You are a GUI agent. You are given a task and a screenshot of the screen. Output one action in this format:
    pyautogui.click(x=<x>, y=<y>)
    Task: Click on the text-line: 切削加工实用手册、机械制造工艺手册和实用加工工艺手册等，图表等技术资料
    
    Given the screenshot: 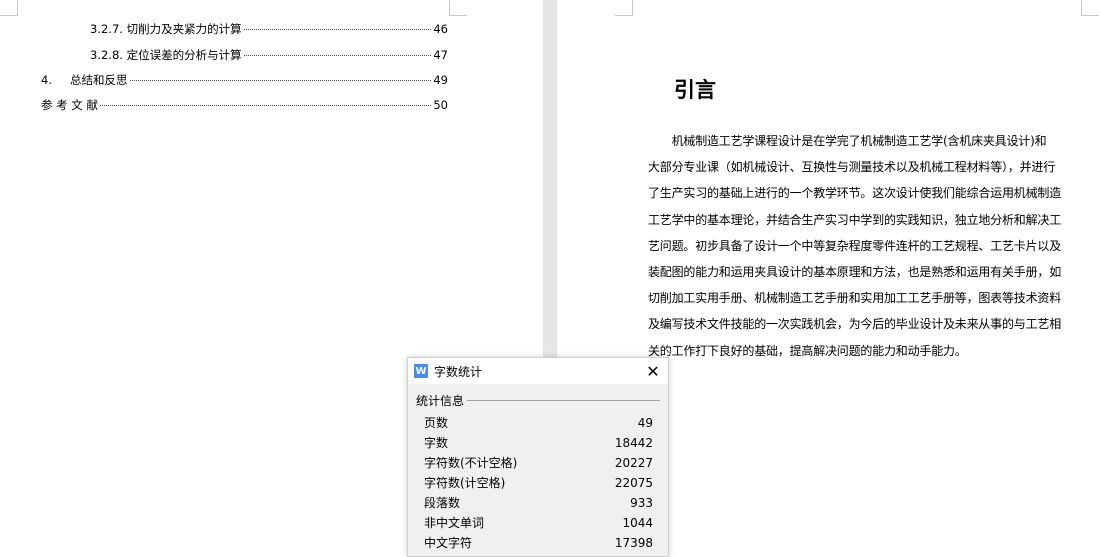 What is the action you would take?
    pyautogui.click(x=855, y=298)
    